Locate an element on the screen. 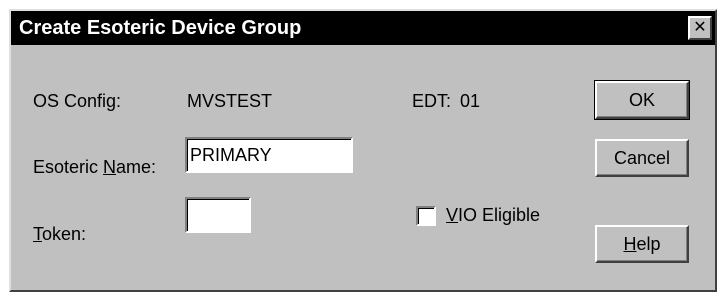 Image resolution: width=724 pixels, height=301 pixels. esoteric-name-mnemonic: N is located at coordinates (110, 167).